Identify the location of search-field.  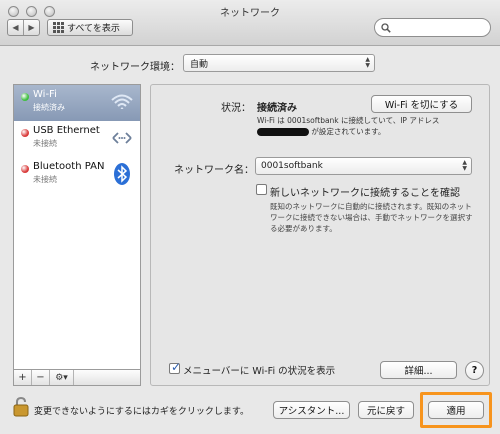
(432, 27).